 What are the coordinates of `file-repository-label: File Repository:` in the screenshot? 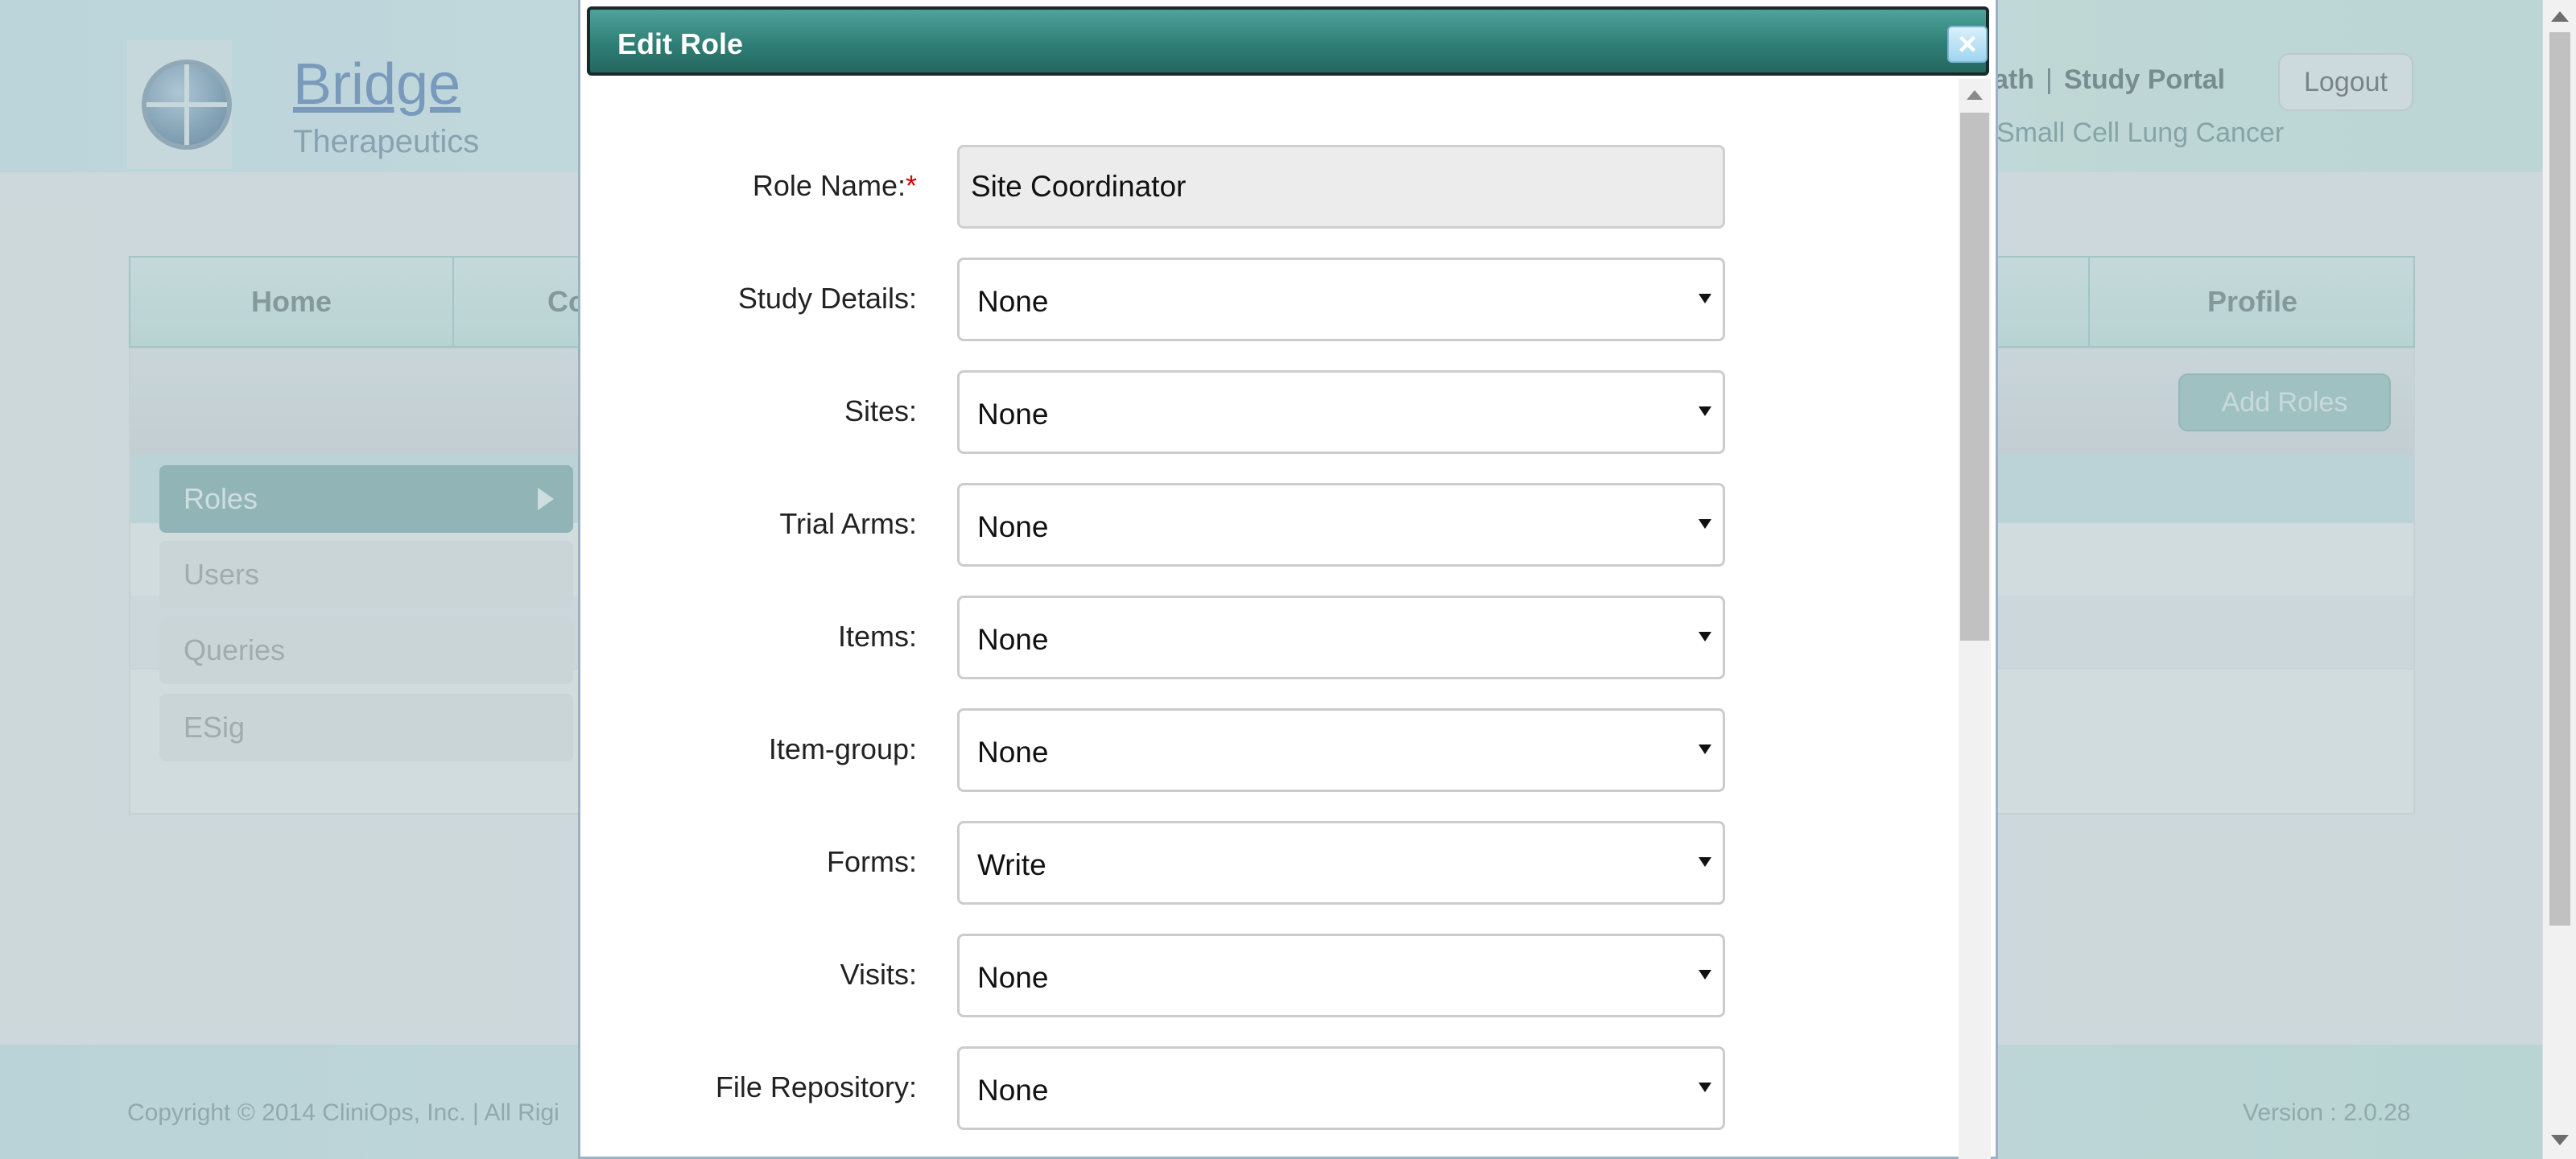 It's located at (816, 1086).